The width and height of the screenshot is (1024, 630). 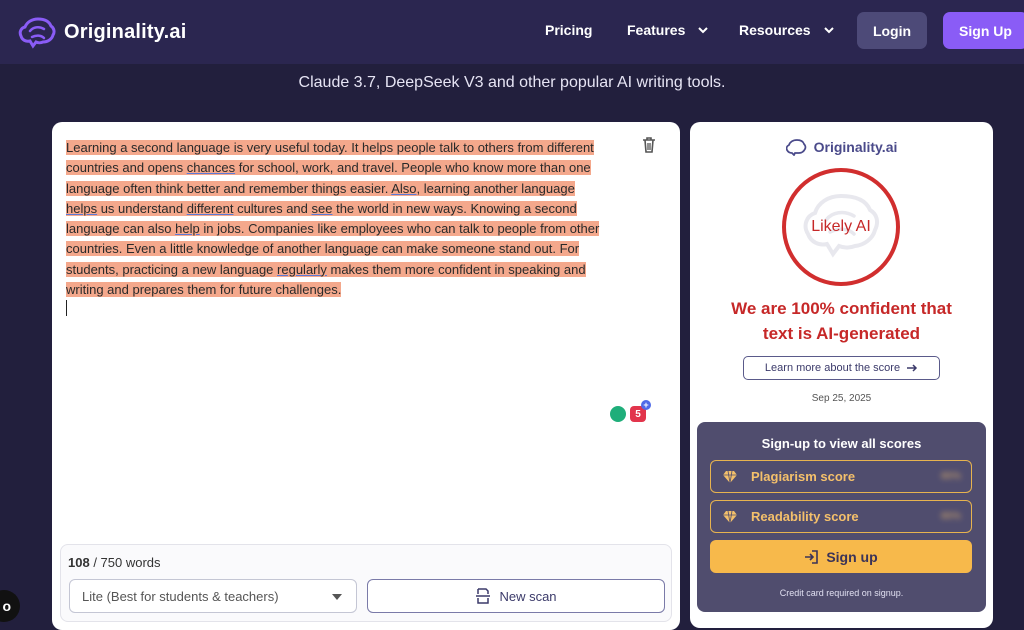 What do you see at coordinates (841, 147) in the screenshot?
I see `result-brand: Originality.ai` at bounding box center [841, 147].